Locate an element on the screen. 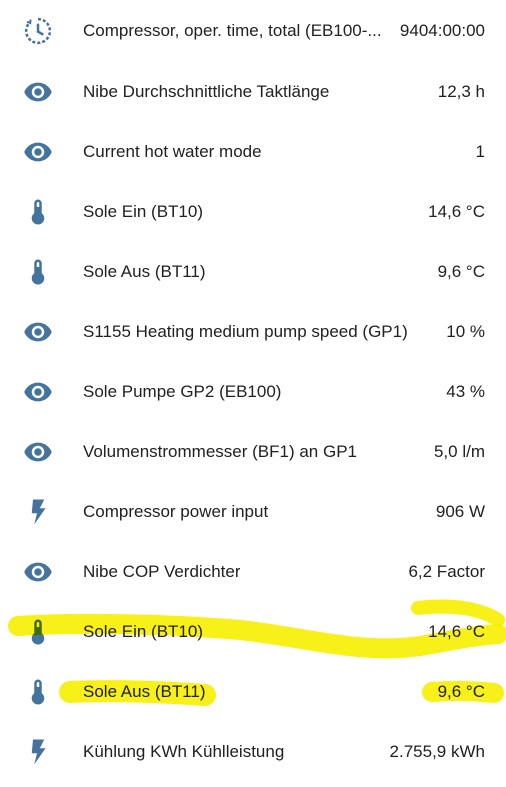  entity-row: Compressor power input 906 W is located at coordinates (253, 512).